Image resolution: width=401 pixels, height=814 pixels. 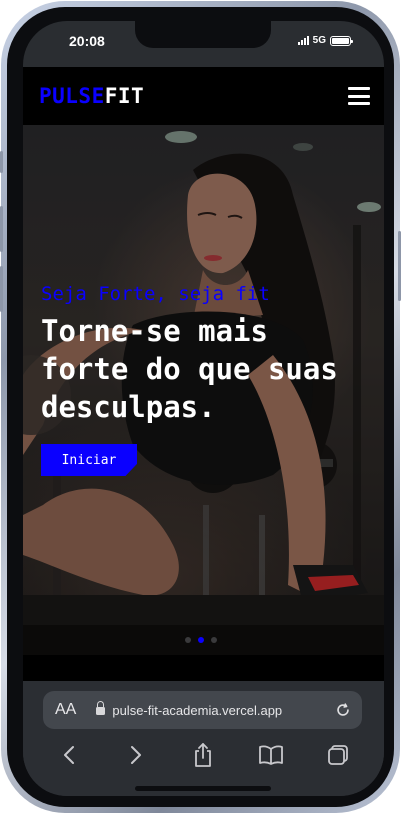 I want to click on volume-up-button, so click(x=1, y=229).